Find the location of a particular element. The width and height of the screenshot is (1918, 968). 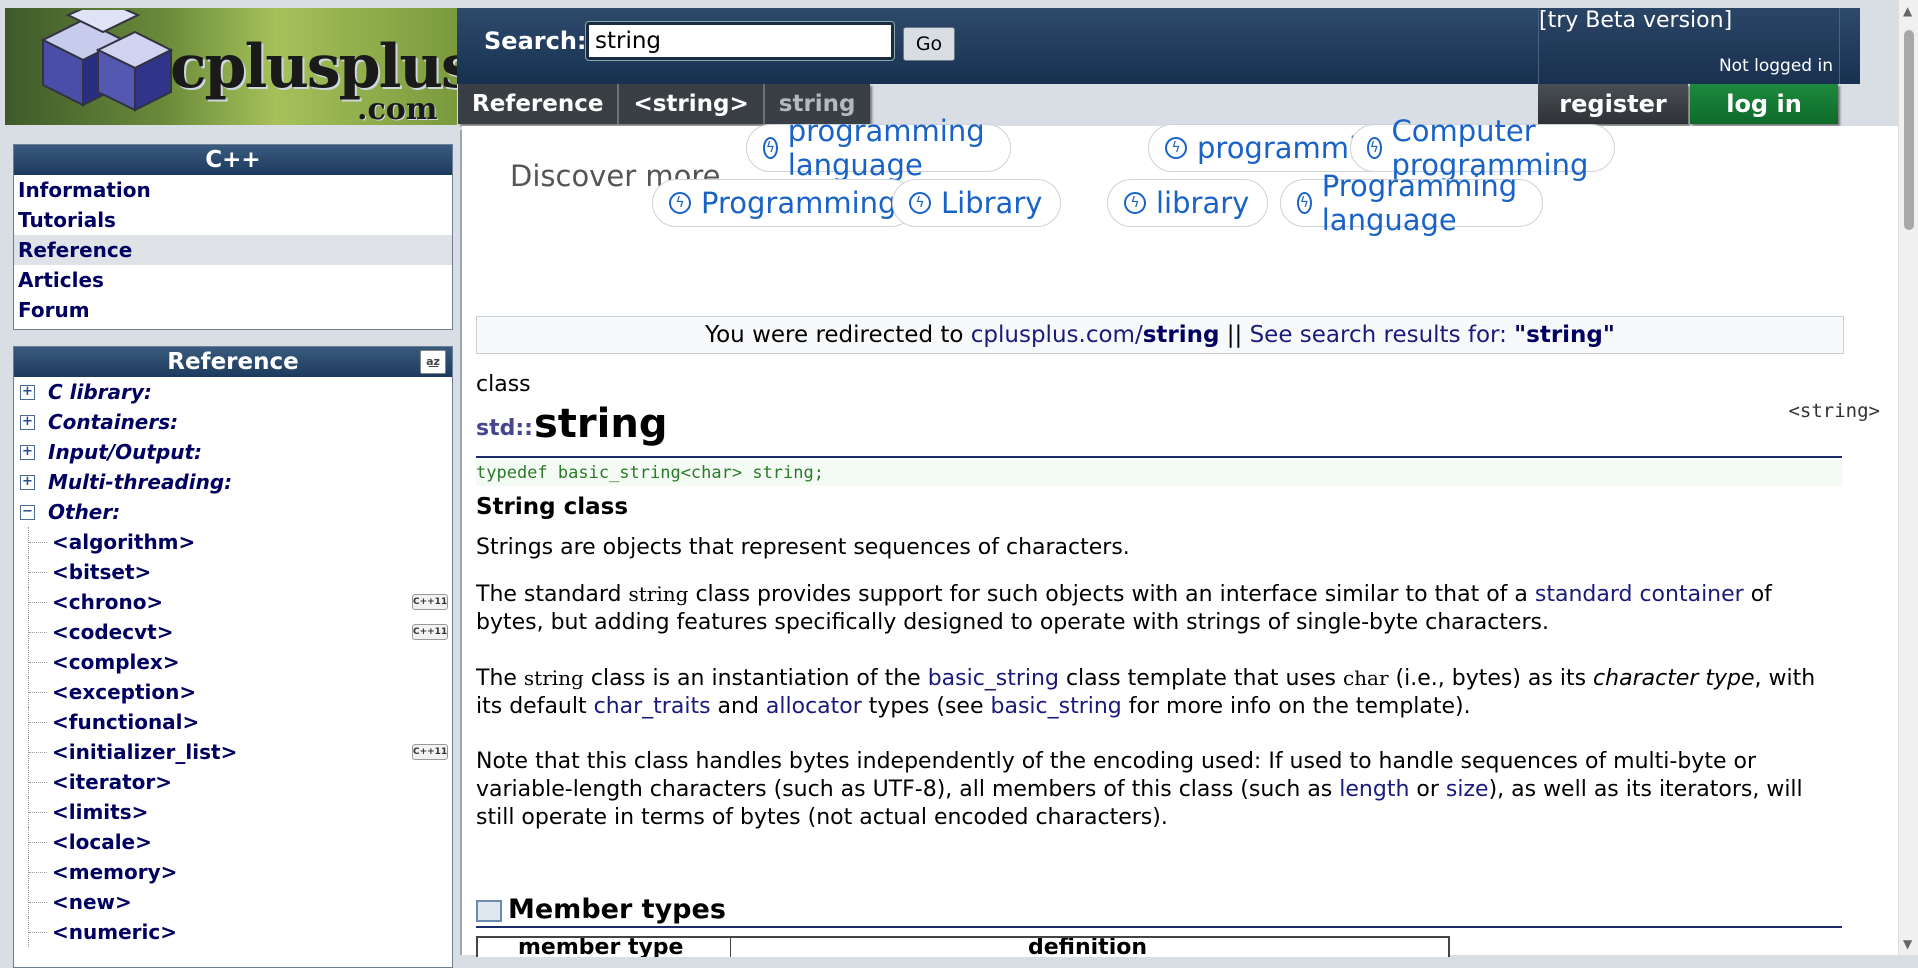

tree-header-link: <limits> is located at coordinates (100, 812).